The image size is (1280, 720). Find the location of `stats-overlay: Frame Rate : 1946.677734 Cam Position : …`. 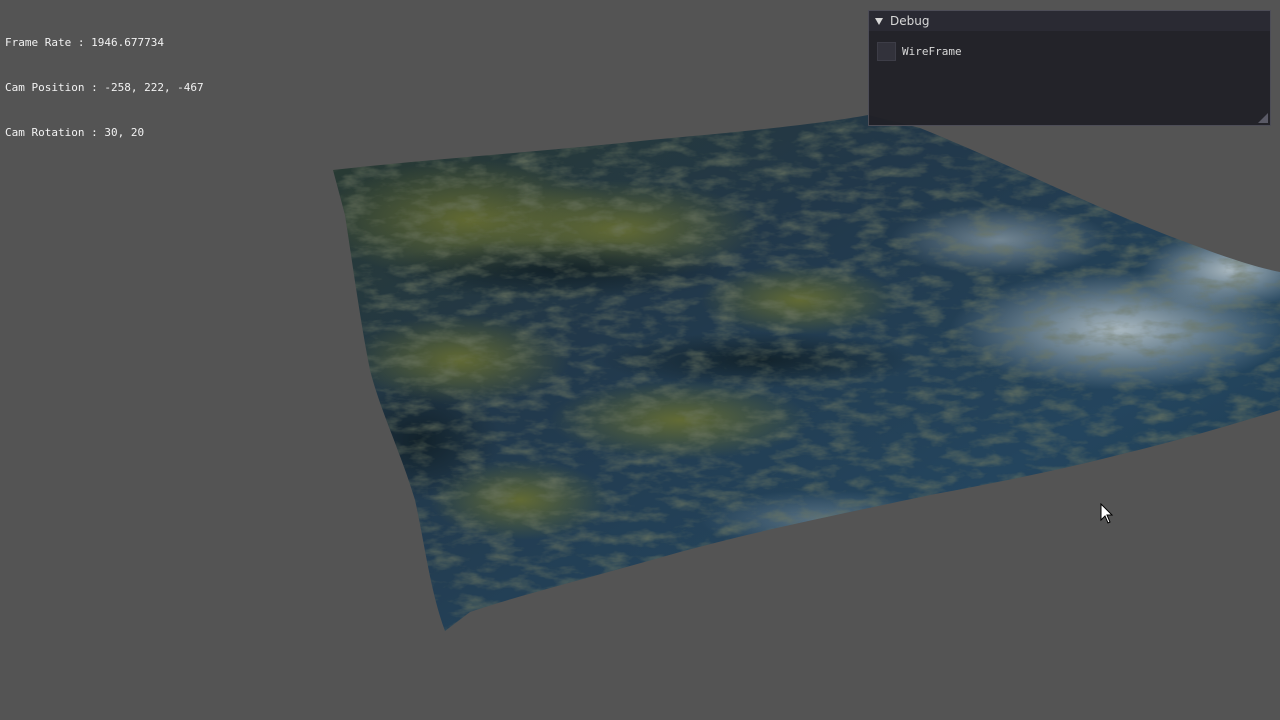

stats-overlay: Frame Rate : 1946.677734 Cam Position : … is located at coordinates (104, 87).